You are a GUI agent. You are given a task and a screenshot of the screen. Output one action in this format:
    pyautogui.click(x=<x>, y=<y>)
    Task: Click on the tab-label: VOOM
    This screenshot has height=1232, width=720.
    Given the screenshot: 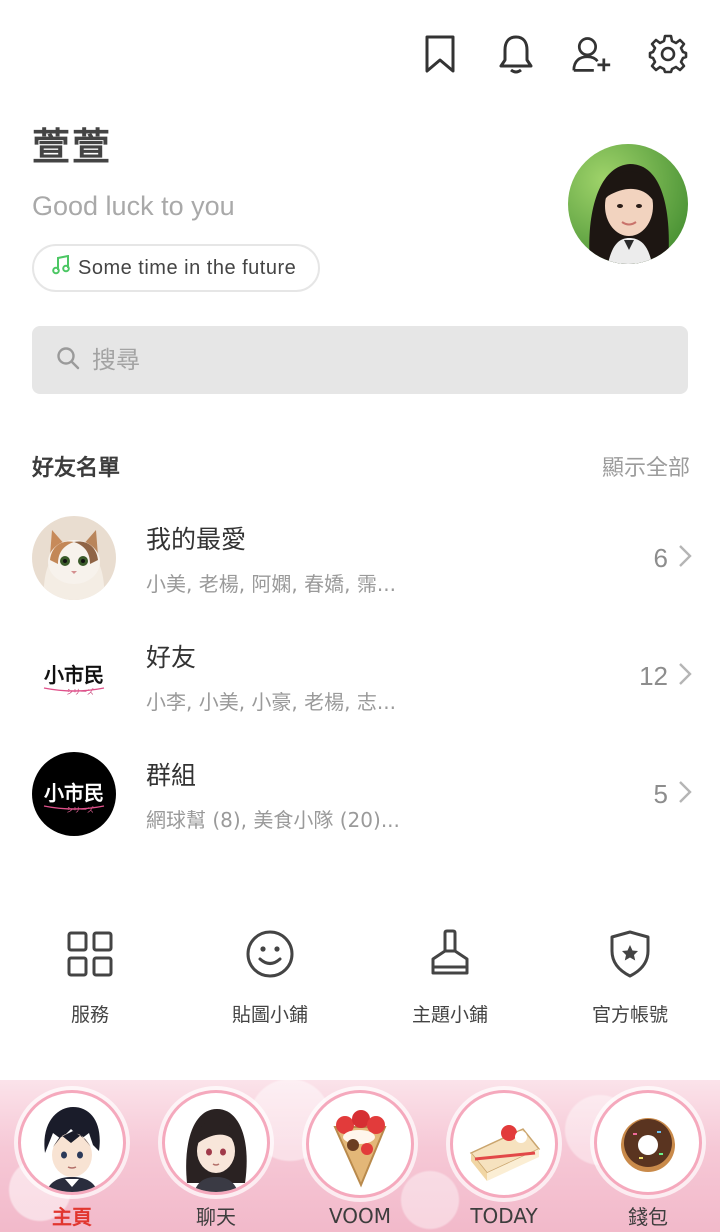 What is the action you would take?
    pyautogui.click(x=360, y=1216)
    